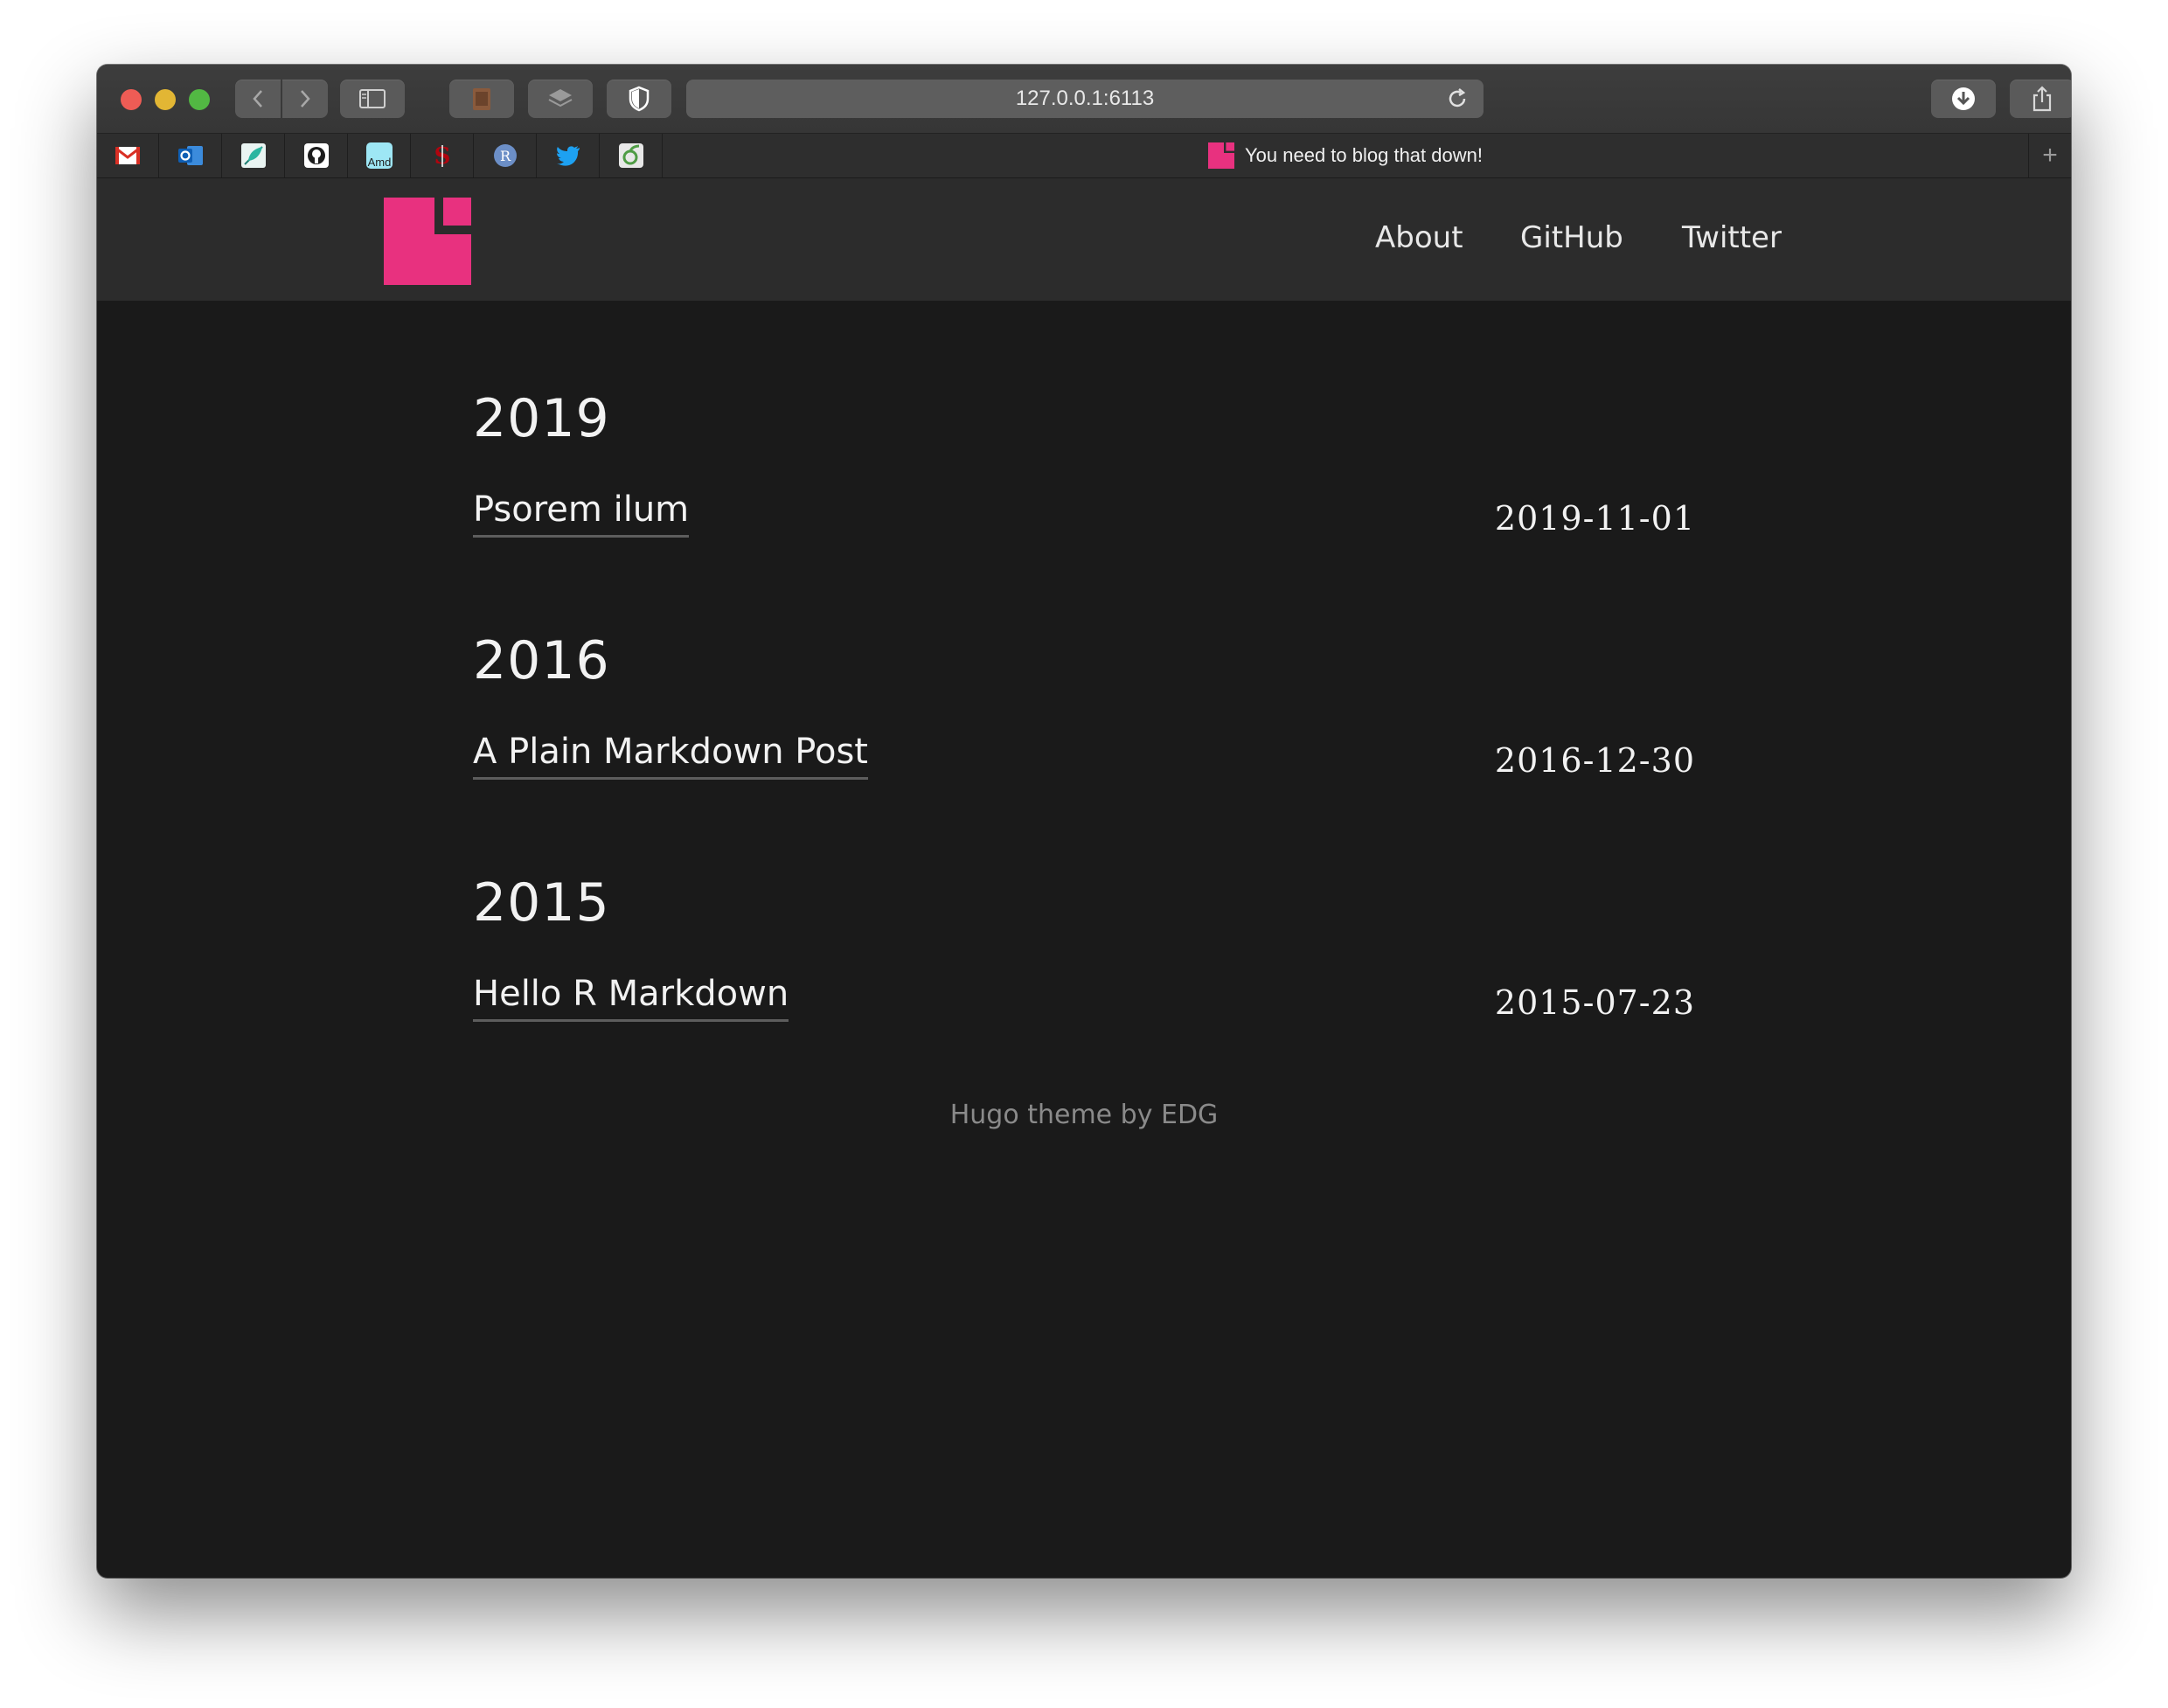 The height and width of the screenshot is (1708, 2168). I want to click on twitter-icon, so click(568, 156).